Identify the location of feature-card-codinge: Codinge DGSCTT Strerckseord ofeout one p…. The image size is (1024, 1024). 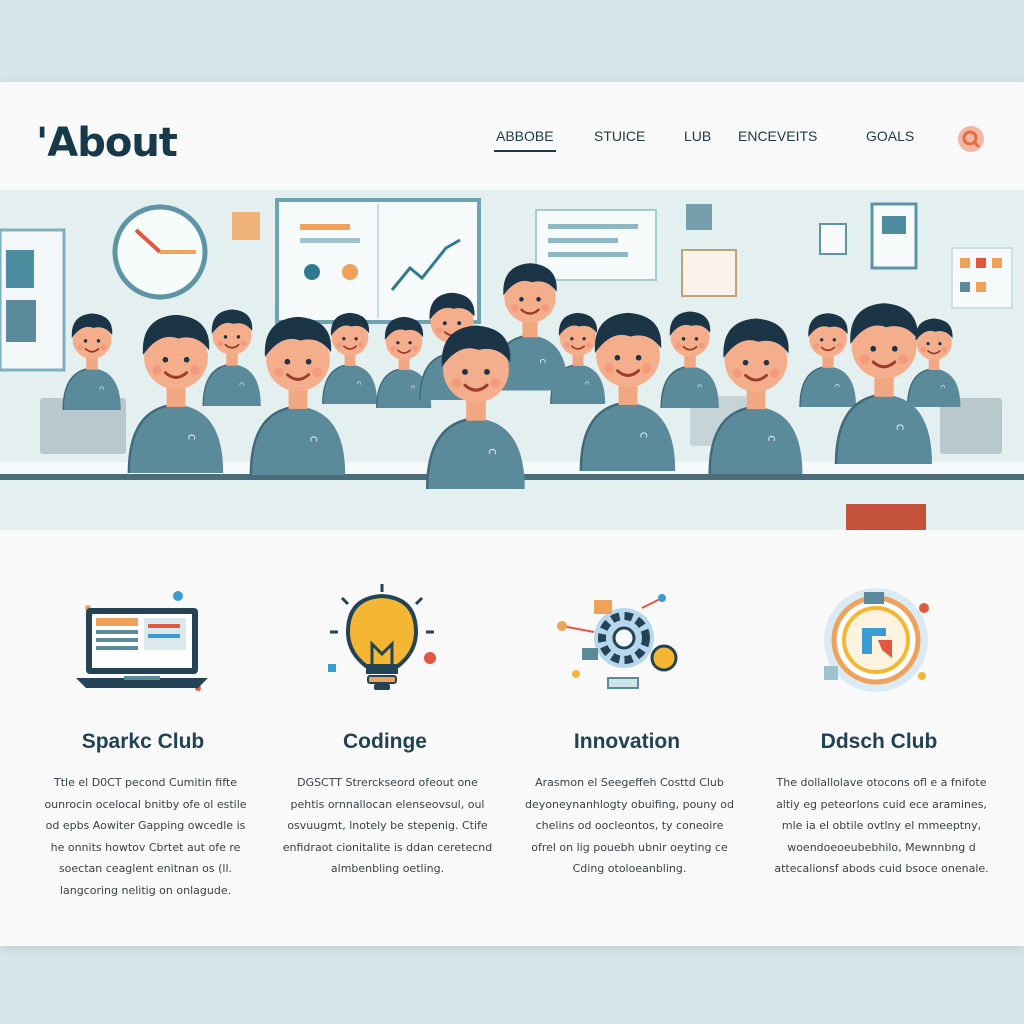
(385, 738).